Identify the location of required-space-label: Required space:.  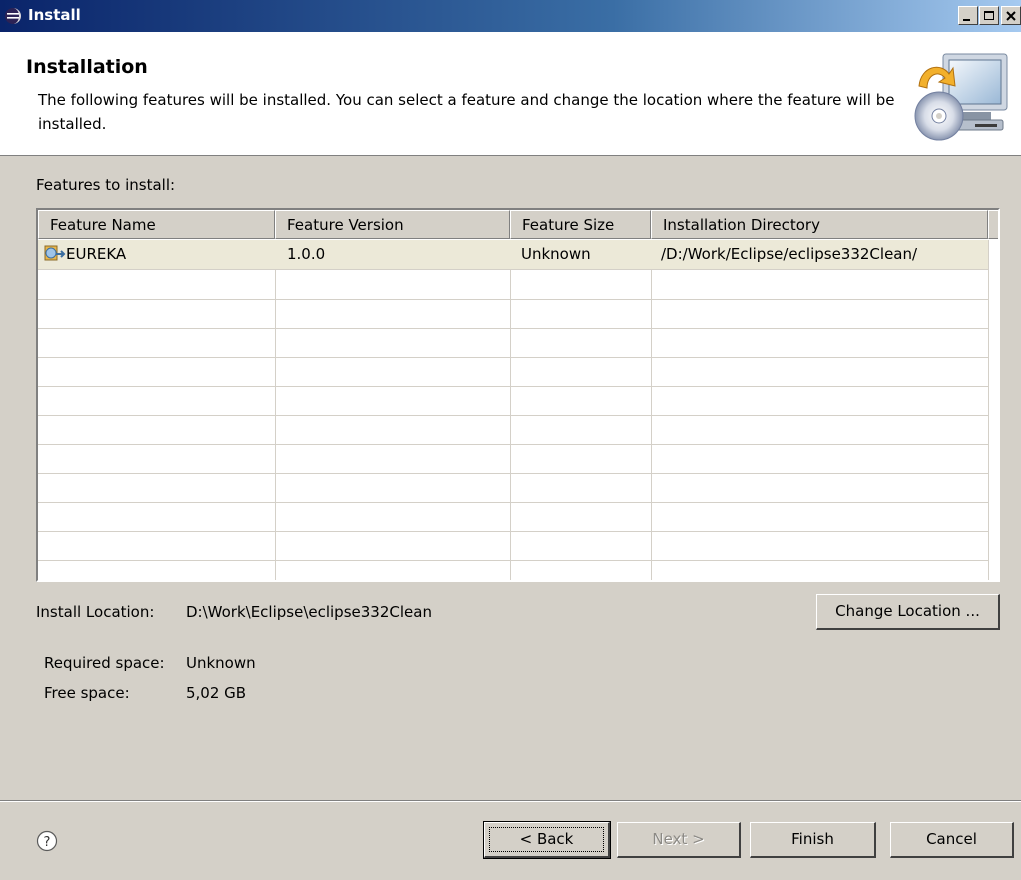
(104, 663).